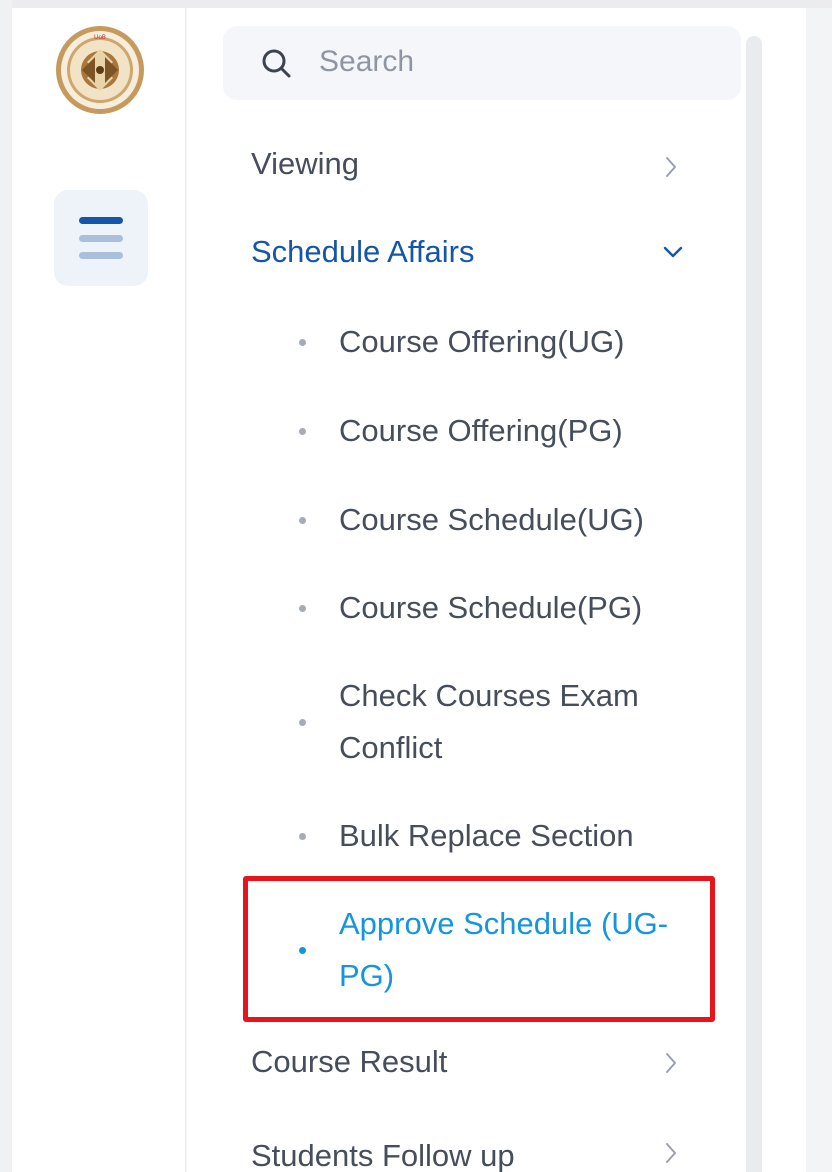  I want to click on university-seal-icon: UoB, so click(100, 70).